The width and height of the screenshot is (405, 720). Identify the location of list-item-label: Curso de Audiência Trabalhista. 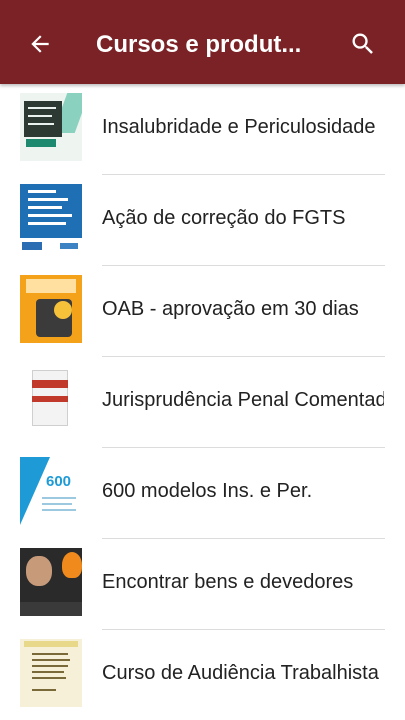
(240, 673).